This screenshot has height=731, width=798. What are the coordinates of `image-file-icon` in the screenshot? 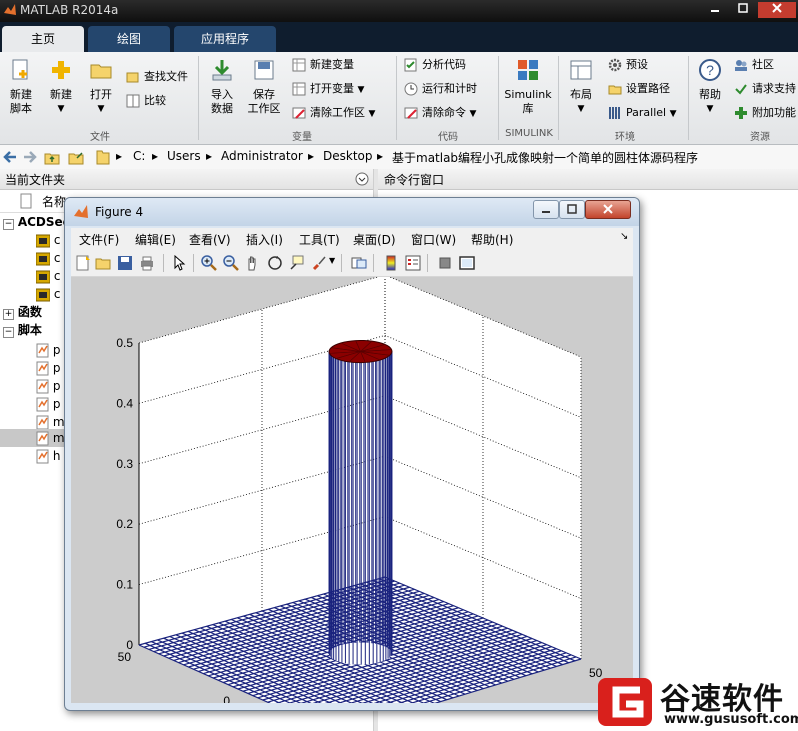 It's located at (43, 276).